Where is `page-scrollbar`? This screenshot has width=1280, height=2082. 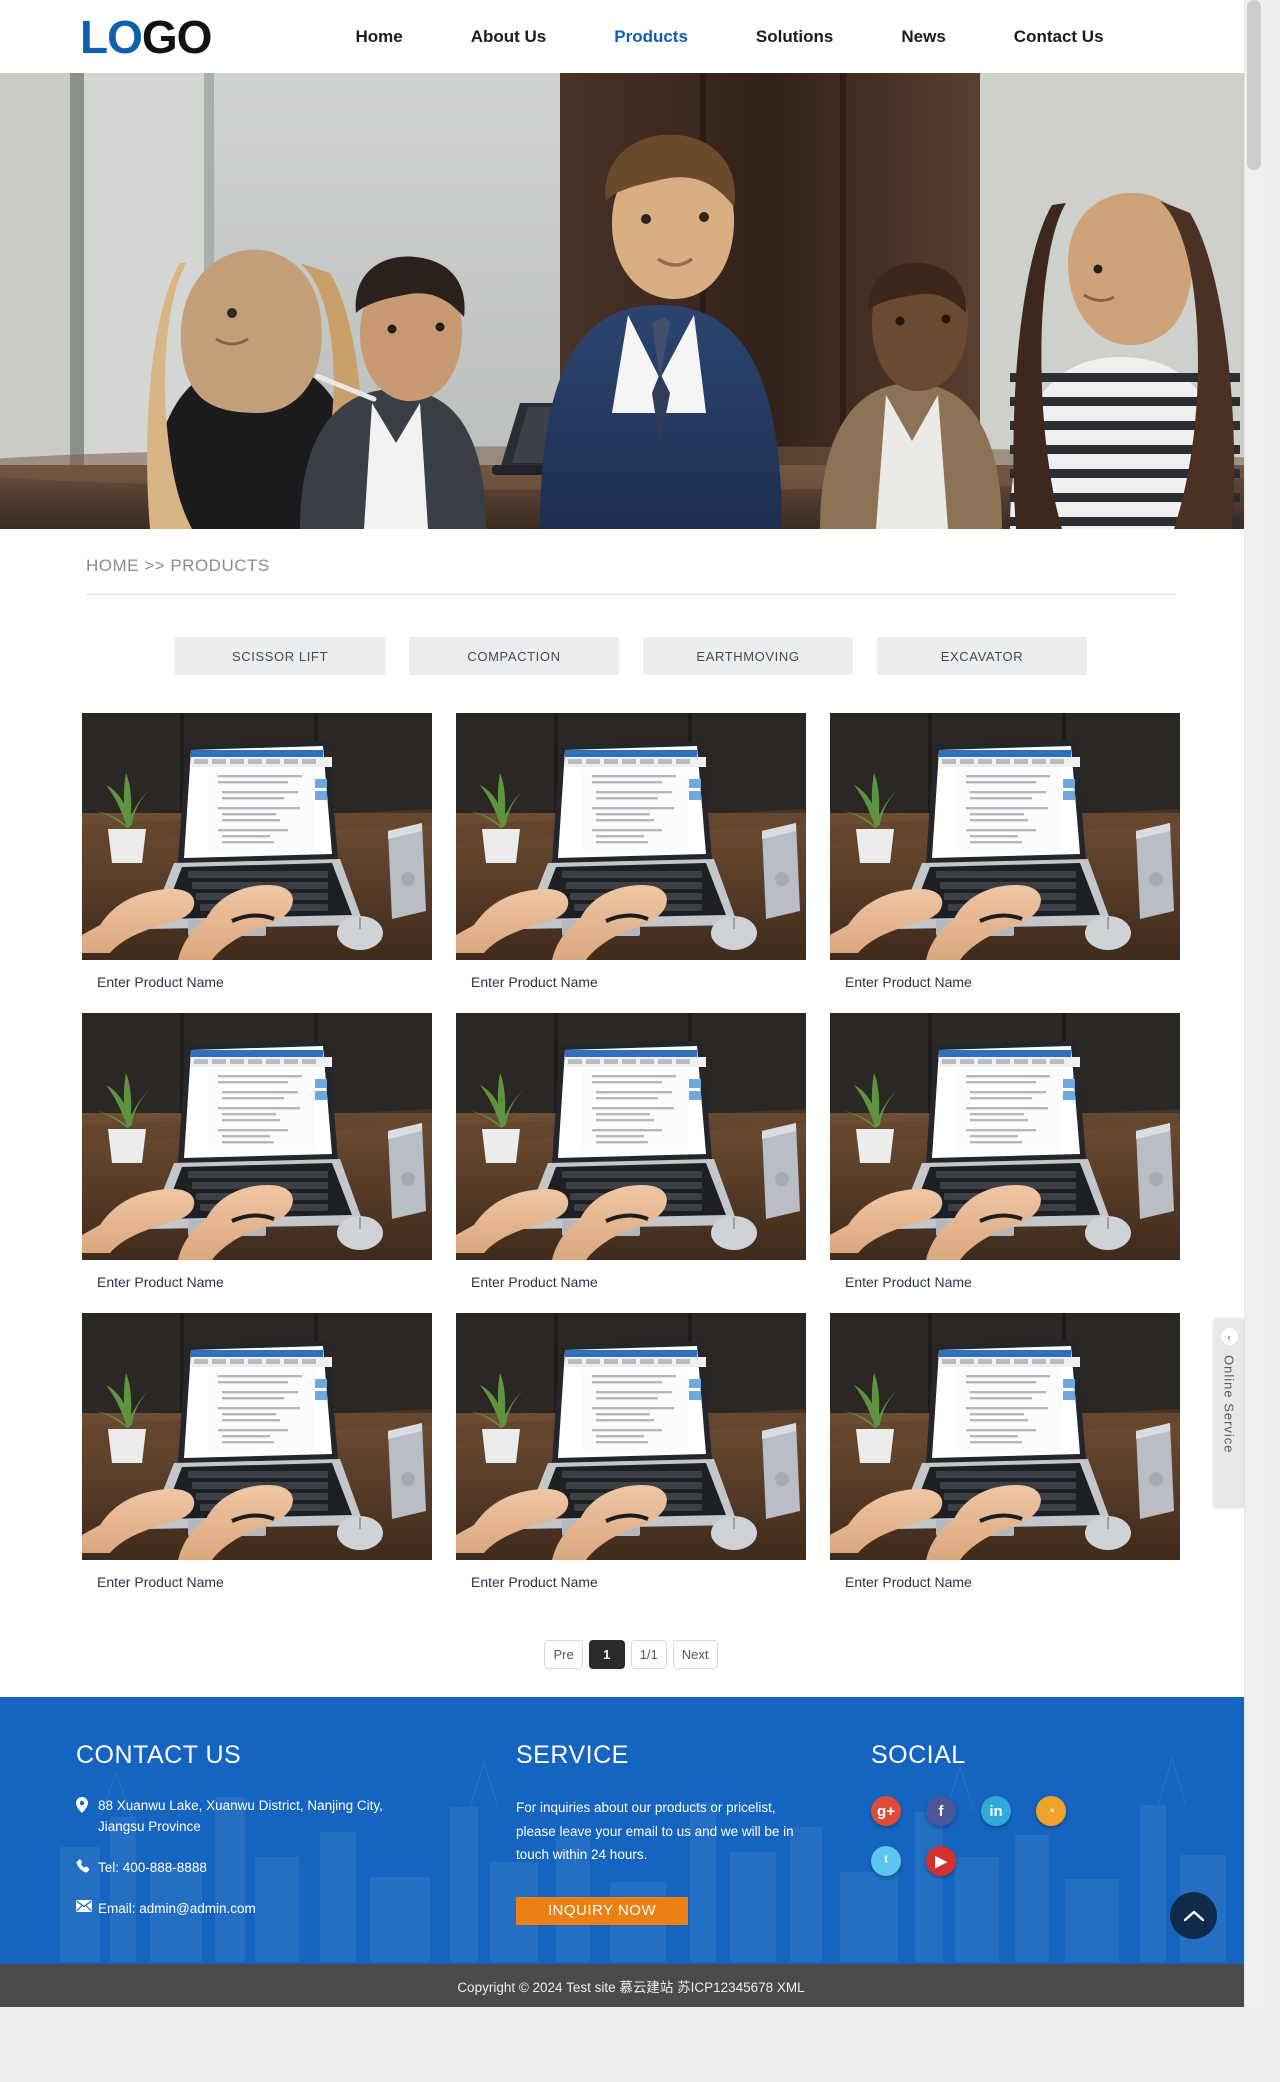
page-scrollbar is located at coordinates (1253, 1003).